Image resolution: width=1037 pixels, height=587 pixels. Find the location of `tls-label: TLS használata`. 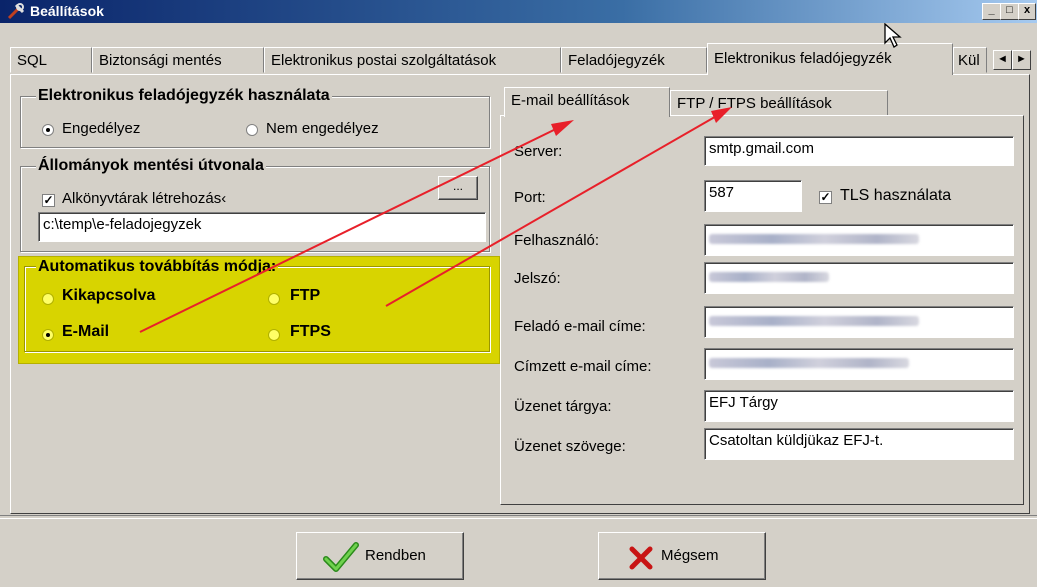

tls-label: TLS használata is located at coordinates (895, 196).